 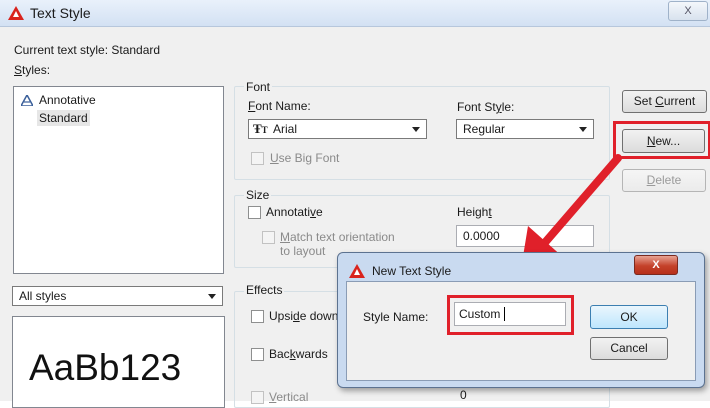 I want to click on backwards-checkbox, so click(x=257, y=354).